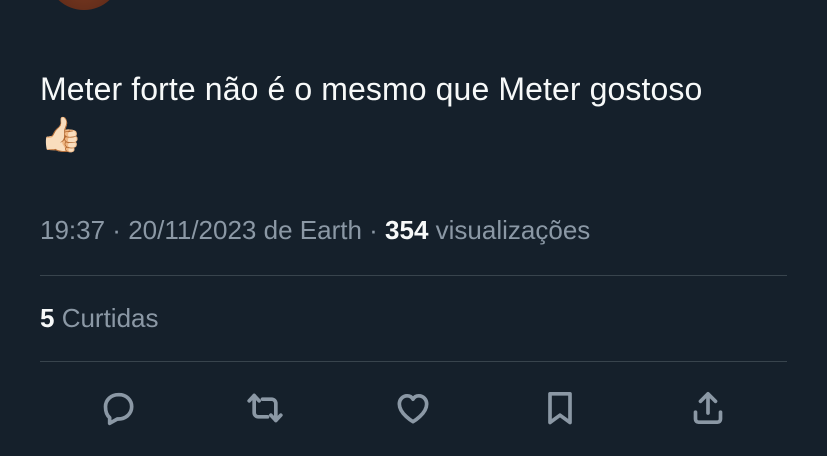  What do you see at coordinates (406, 230) in the screenshot?
I see `views-count: 354` at bounding box center [406, 230].